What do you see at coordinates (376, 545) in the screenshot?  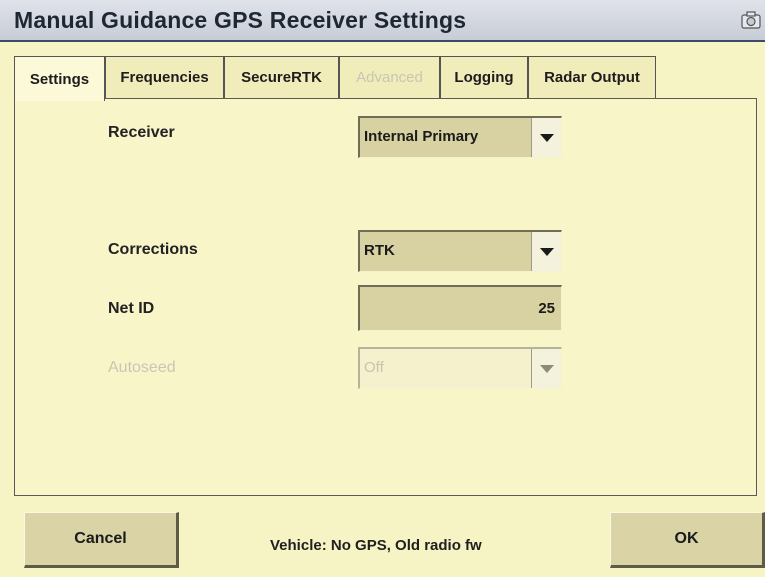 I see `status-text: Vehicle: No GPS, Old radio fw` at bounding box center [376, 545].